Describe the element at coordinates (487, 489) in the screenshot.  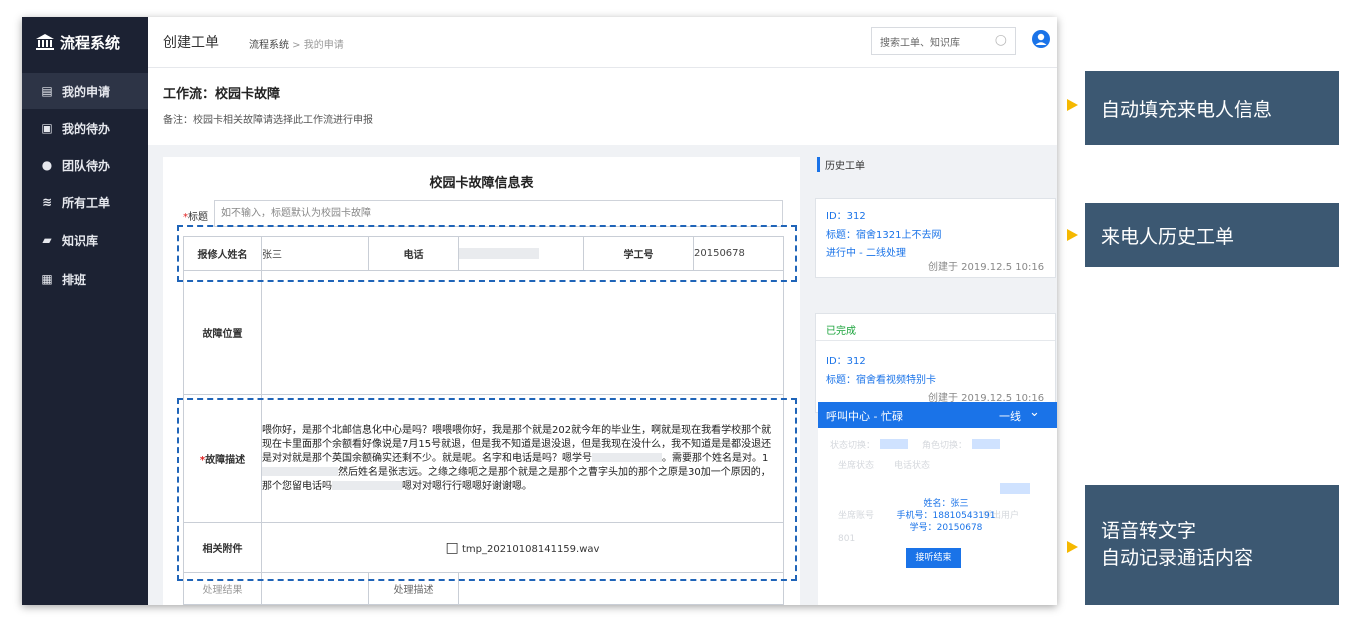
I see `highlight-transcript` at that location.